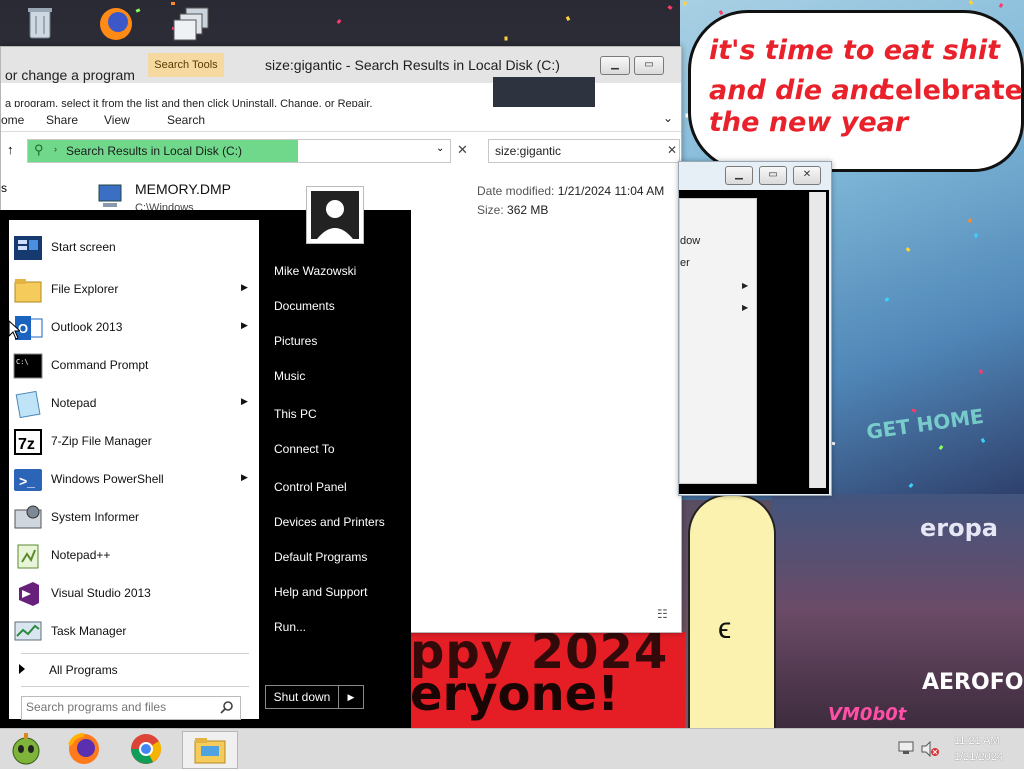 The image size is (1024, 771). What do you see at coordinates (615, 65) in the screenshot?
I see `minimize-button: ▁` at bounding box center [615, 65].